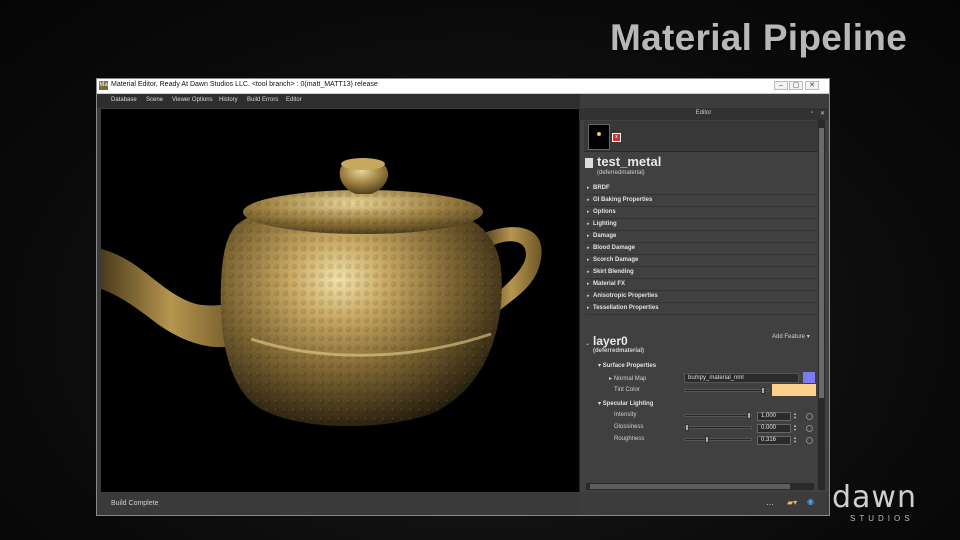 This screenshot has width=960, height=540. I want to click on tint-color-label: Tint Color, so click(627, 390).